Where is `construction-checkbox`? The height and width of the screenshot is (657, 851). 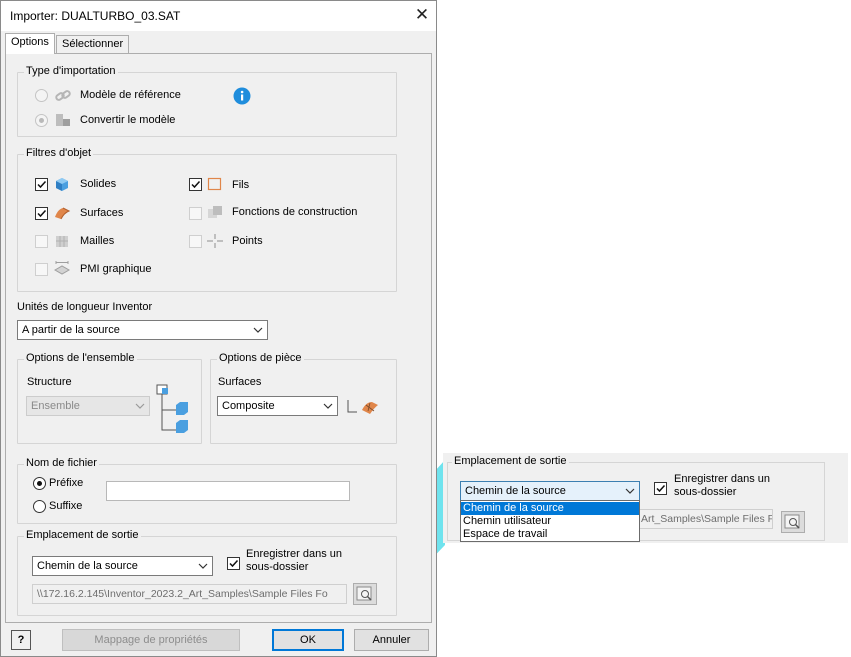 construction-checkbox is located at coordinates (195, 213).